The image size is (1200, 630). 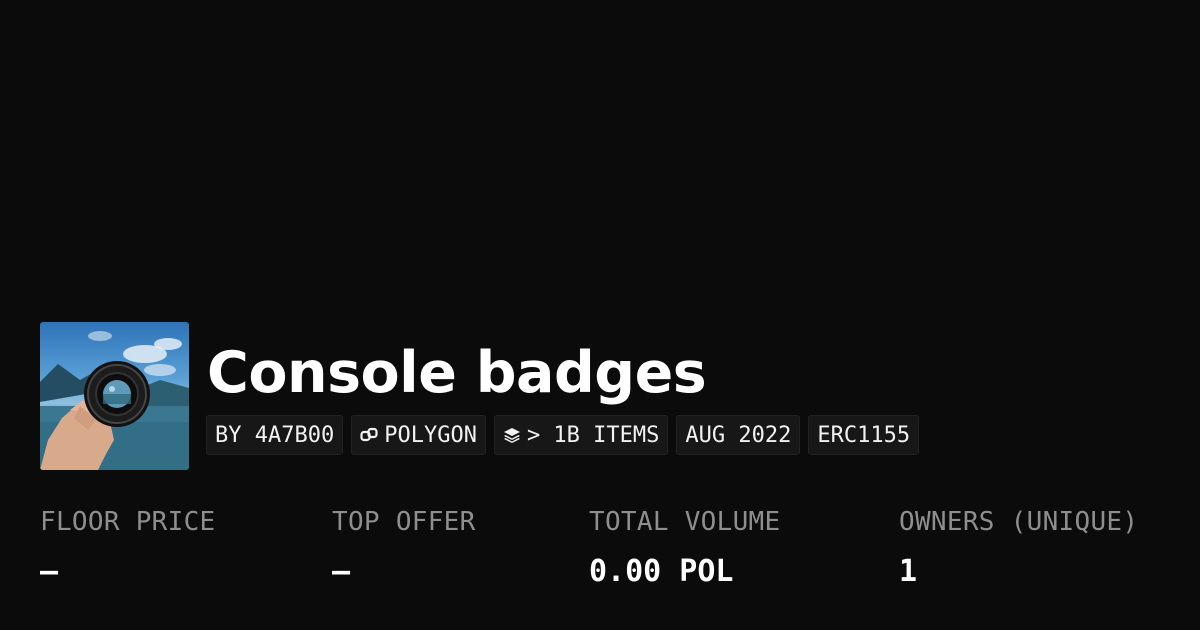 I want to click on standard-chip: ERC1155, so click(x=864, y=435).